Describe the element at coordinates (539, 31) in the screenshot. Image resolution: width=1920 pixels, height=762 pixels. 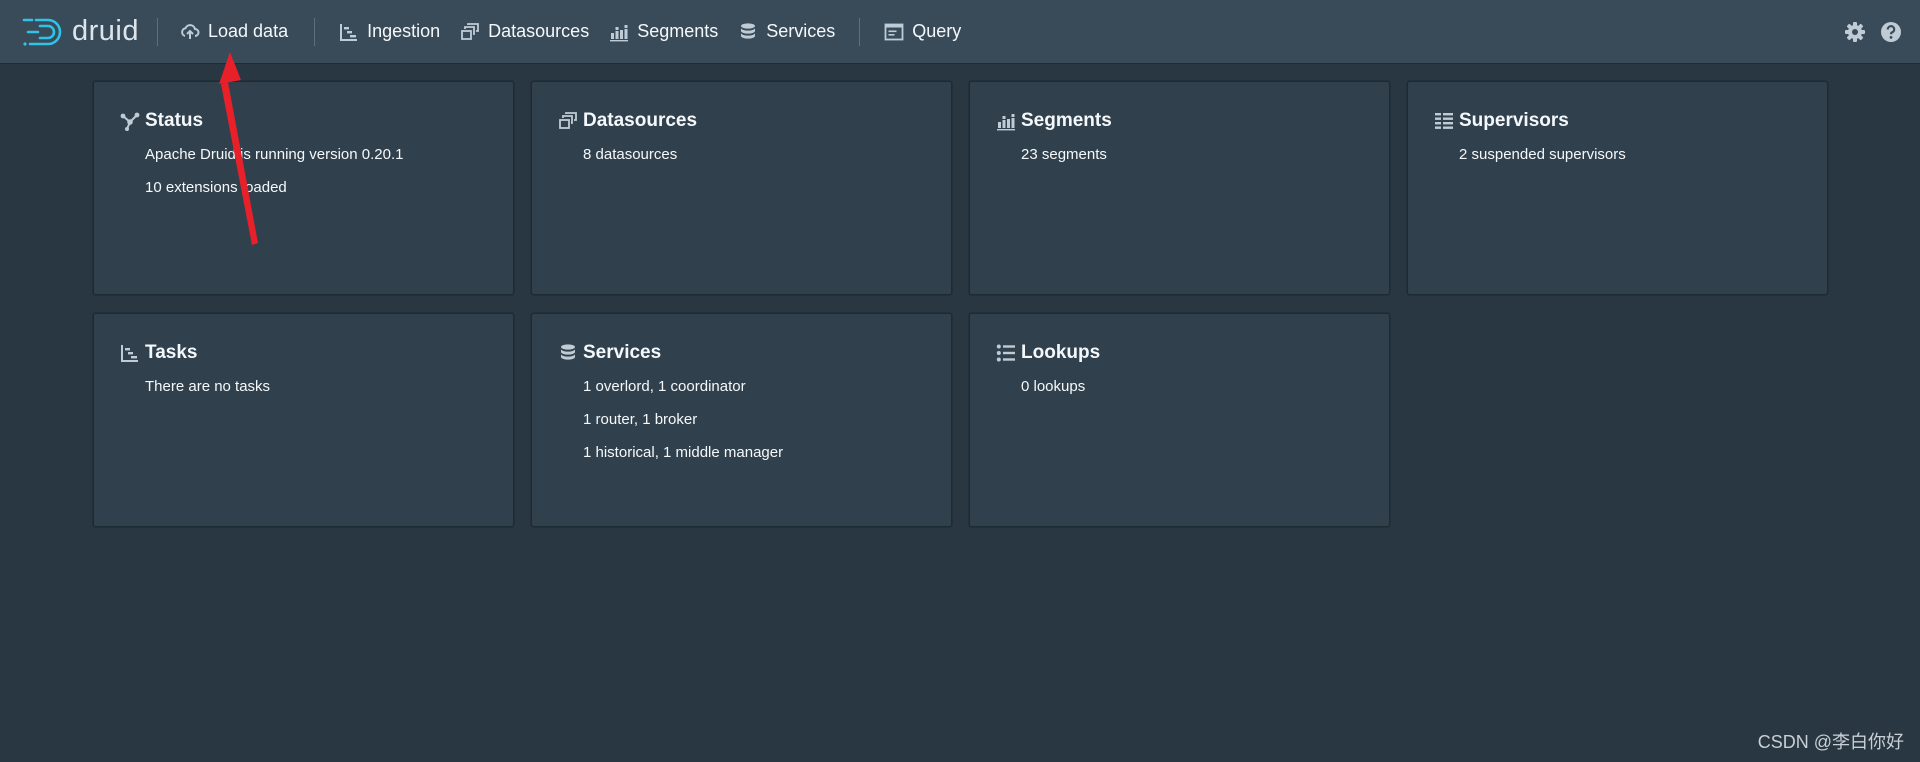
I see `nav-datasources-label: Datasources` at that location.